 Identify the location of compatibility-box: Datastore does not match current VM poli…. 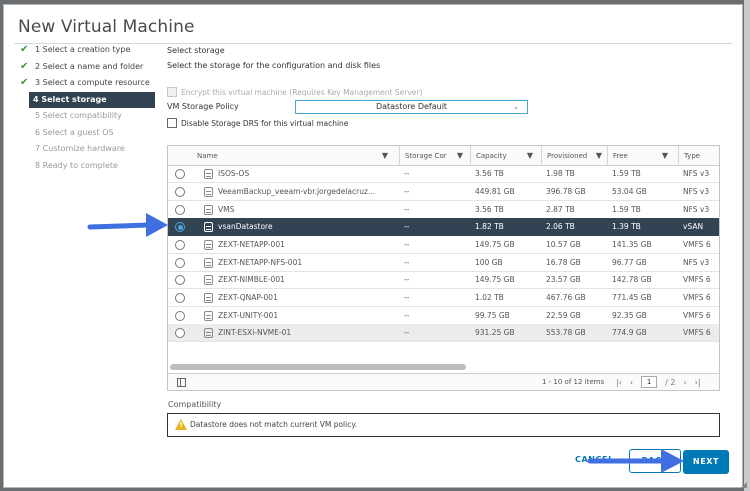
(443, 425).